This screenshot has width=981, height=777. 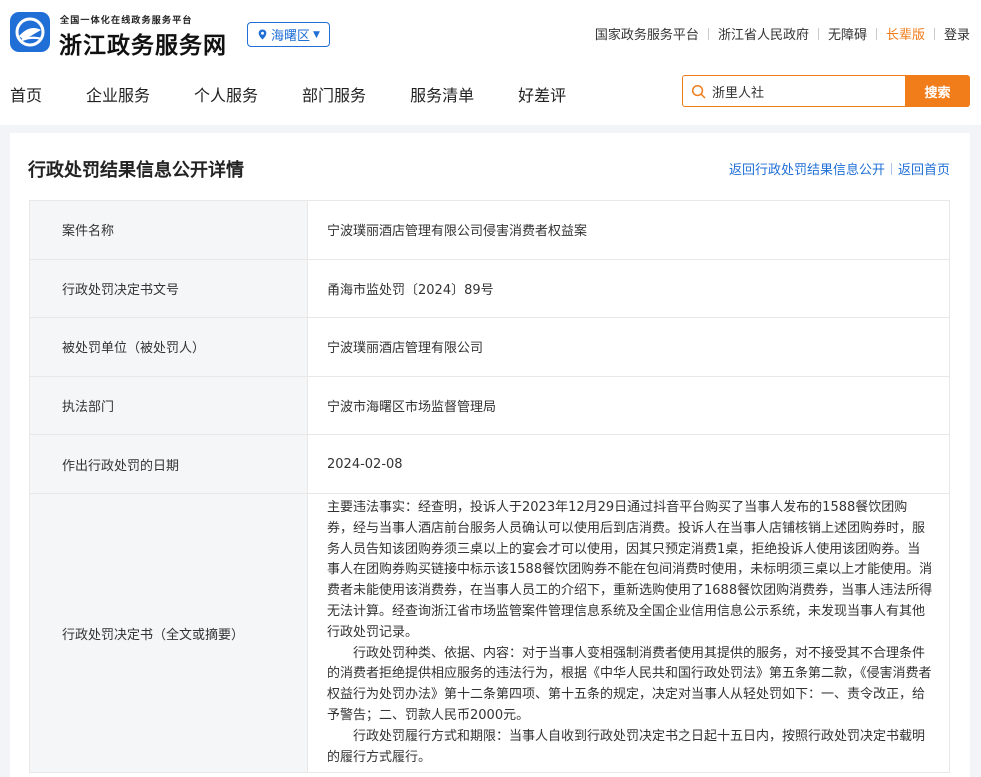 What do you see at coordinates (847, 33) in the screenshot?
I see `link-accessibility: 无障碍` at bounding box center [847, 33].